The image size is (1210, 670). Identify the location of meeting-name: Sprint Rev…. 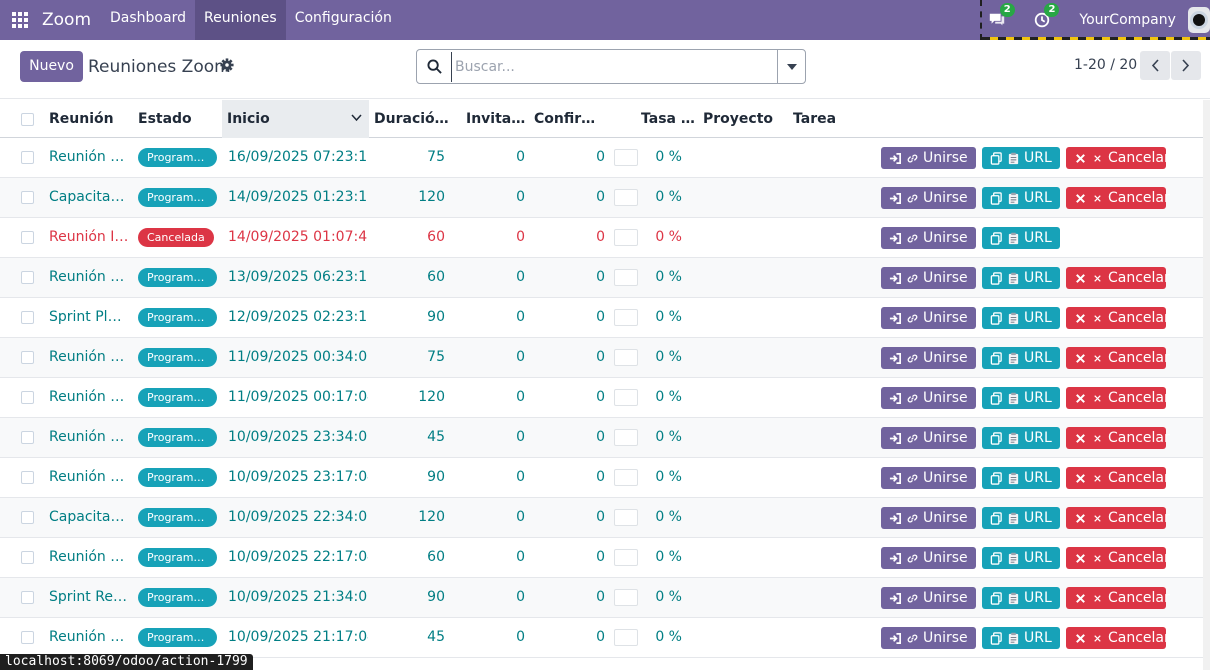
(89, 598).